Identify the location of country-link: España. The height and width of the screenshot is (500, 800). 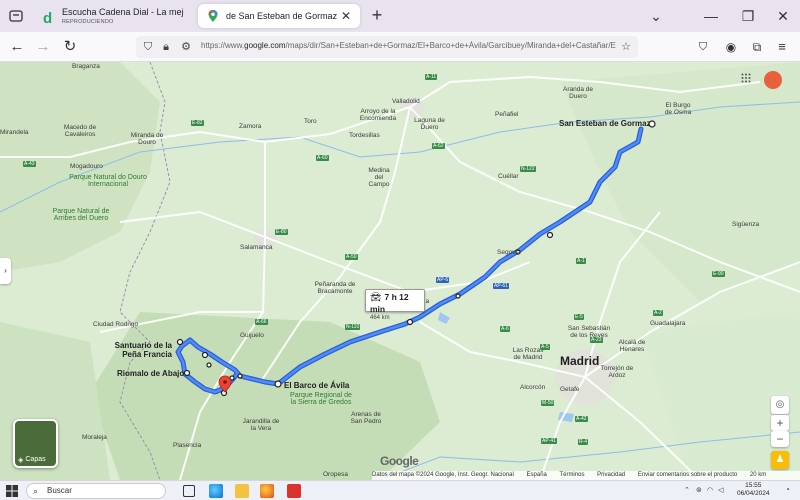
(537, 475).